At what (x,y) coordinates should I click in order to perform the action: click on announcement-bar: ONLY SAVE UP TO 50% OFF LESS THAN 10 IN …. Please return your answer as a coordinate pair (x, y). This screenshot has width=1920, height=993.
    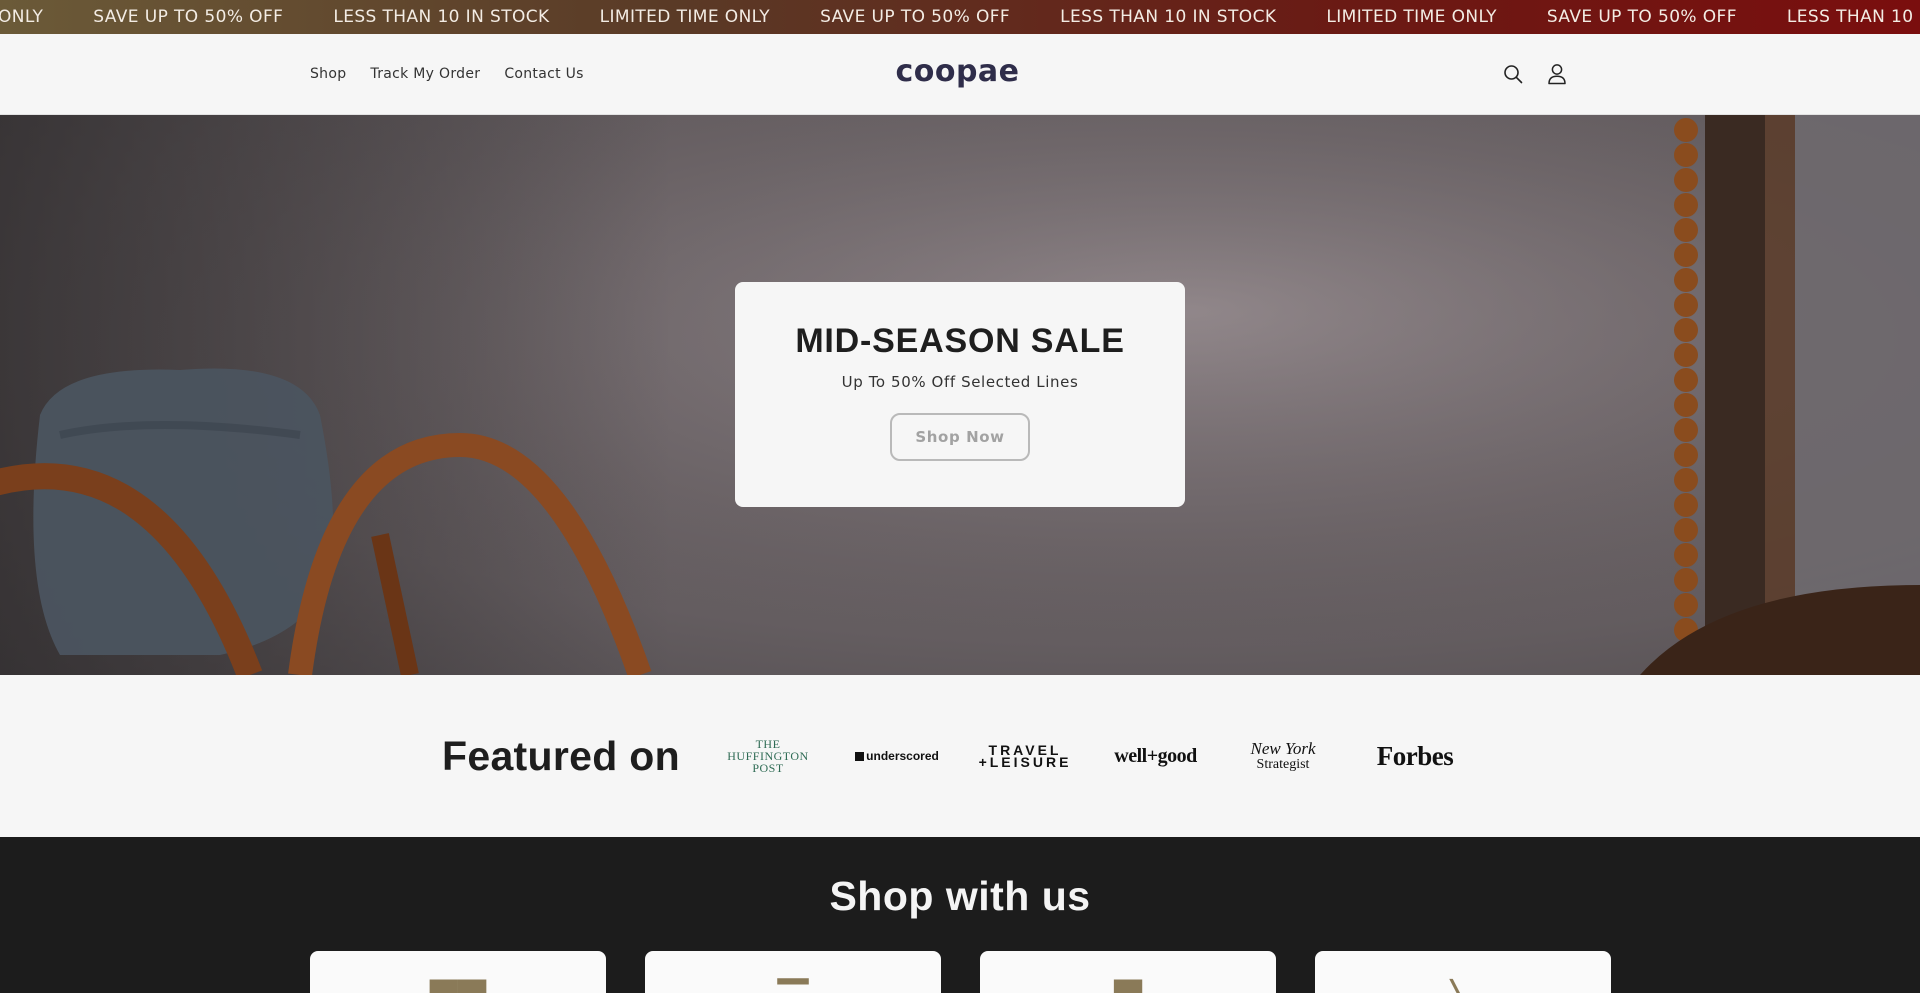
    Looking at the image, I should click on (960, 17).